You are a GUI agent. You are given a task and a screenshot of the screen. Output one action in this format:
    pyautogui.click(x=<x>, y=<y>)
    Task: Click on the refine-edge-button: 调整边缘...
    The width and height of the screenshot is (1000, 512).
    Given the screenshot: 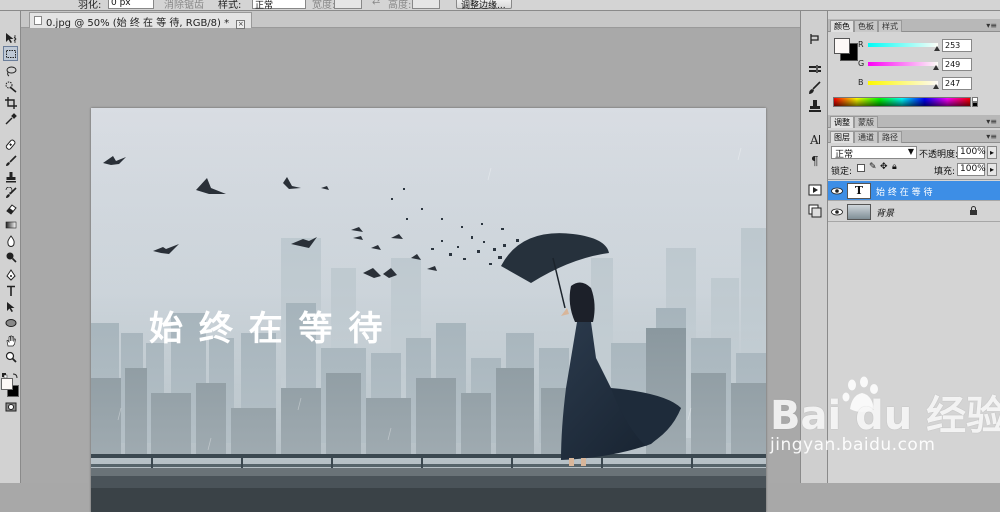 What is the action you would take?
    pyautogui.click(x=484, y=5)
    